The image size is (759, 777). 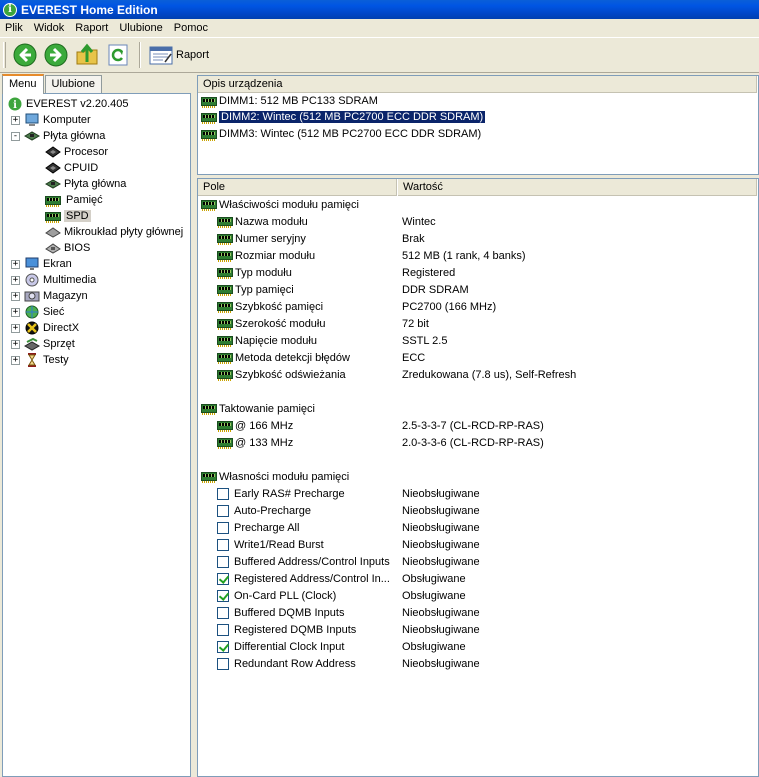 What do you see at coordinates (295, 629) in the screenshot?
I see `property-field: Registered DQMB Inputs` at bounding box center [295, 629].